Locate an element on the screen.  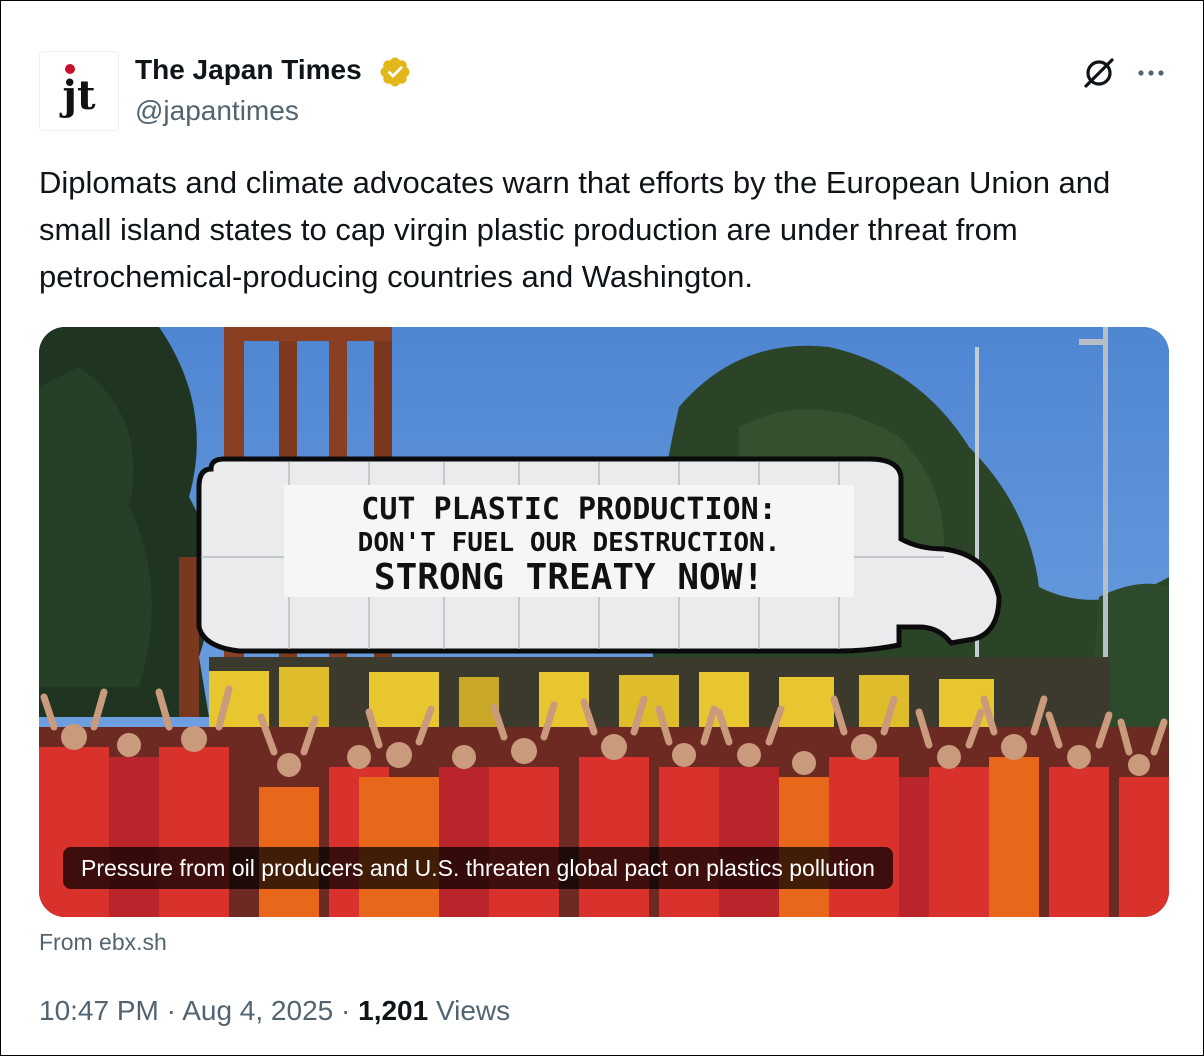
banner-line-1: CUT PLASTIC PRODUCTION: is located at coordinates (568, 509).